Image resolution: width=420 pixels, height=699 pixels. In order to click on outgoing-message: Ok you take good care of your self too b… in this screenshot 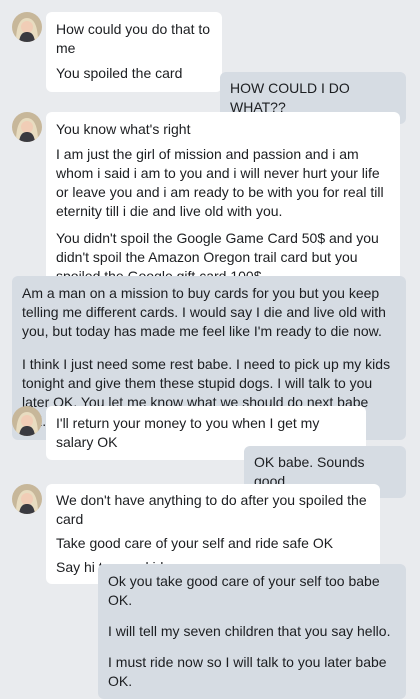, I will do `click(252, 631)`.